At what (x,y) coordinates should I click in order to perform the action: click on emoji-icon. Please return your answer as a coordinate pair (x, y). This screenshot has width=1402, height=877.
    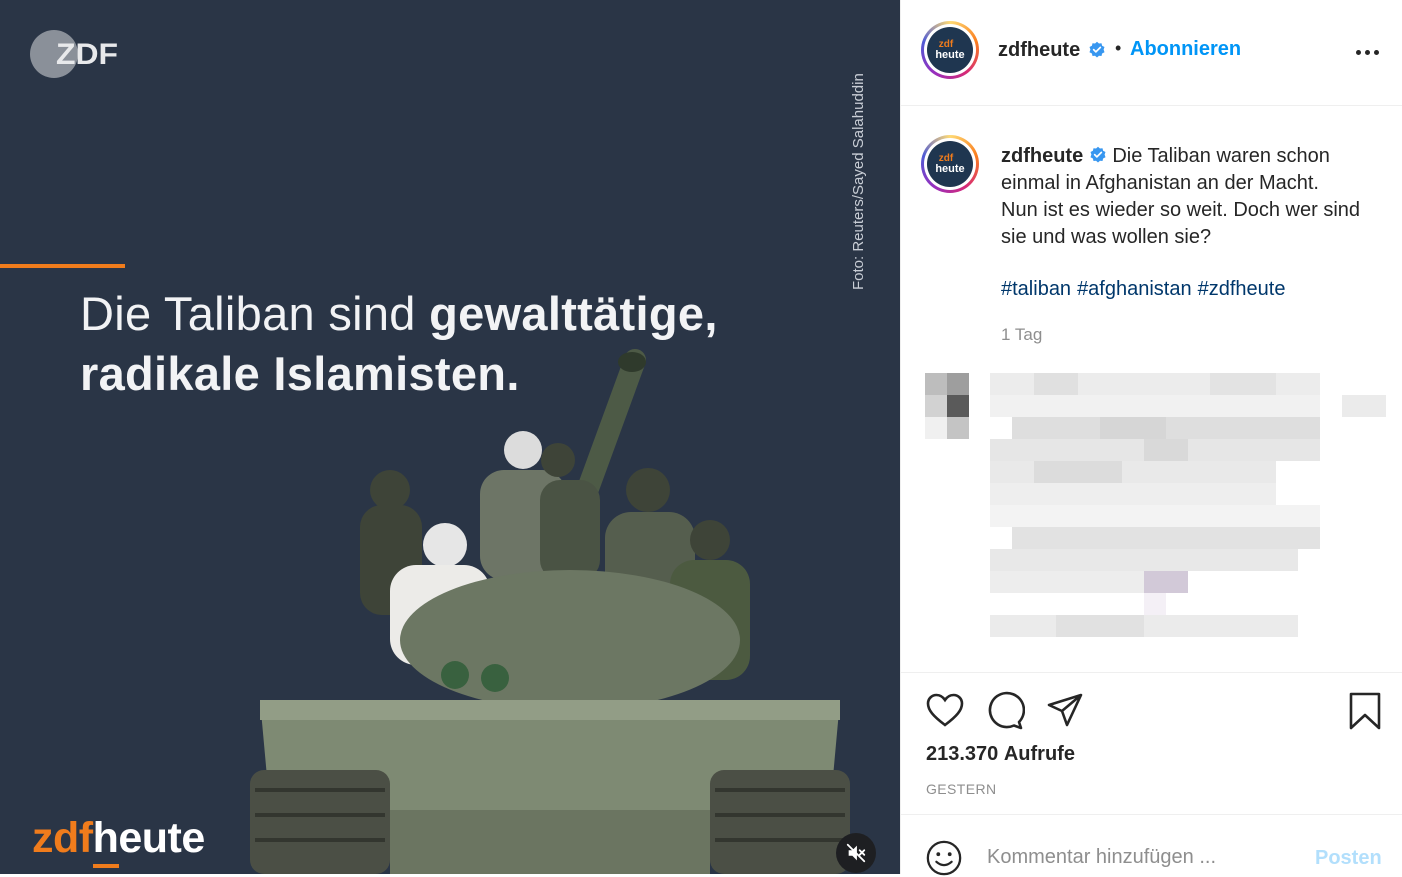
    Looking at the image, I should click on (944, 858).